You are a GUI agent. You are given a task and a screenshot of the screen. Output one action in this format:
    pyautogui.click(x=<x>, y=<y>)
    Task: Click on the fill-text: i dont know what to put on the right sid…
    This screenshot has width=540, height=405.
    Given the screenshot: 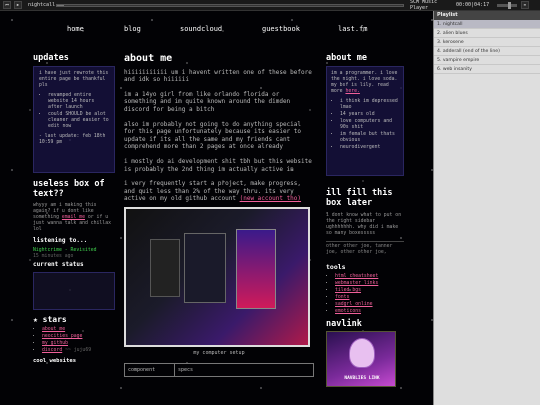 What is the action you would take?
    pyautogui.click(x=364, y=224)
    